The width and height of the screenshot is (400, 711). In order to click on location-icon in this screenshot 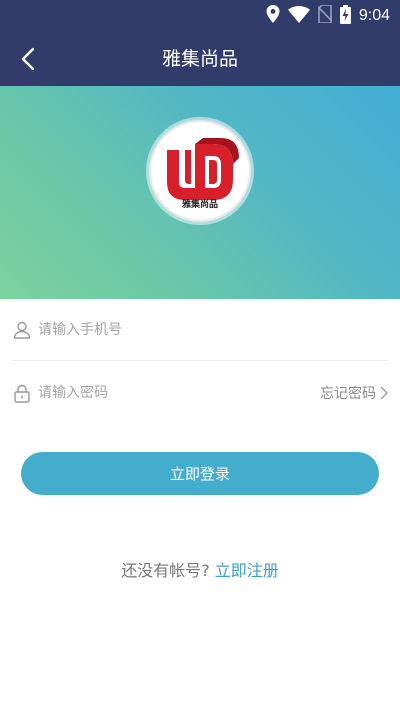, I will do `click(273, 16)`.